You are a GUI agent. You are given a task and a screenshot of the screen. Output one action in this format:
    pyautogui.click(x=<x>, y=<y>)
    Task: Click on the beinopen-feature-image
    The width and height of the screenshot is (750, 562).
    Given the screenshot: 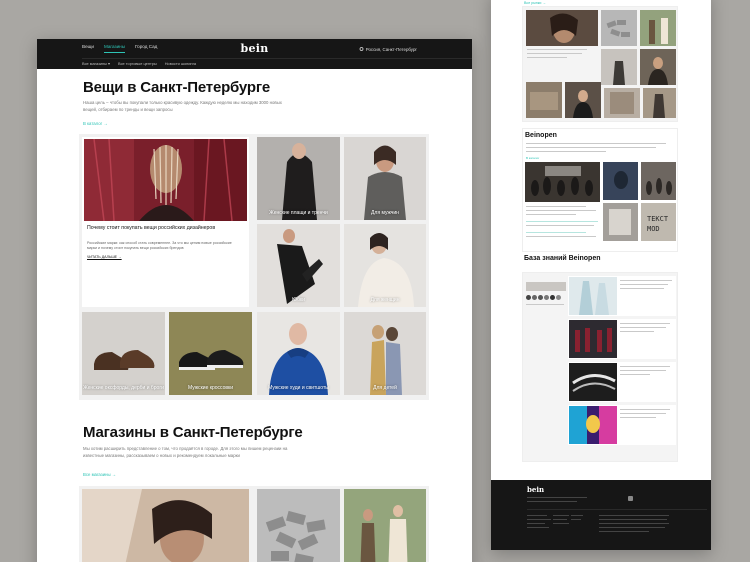 What is the action you would take?
    pyautogui.click(x=562, y=182)
    